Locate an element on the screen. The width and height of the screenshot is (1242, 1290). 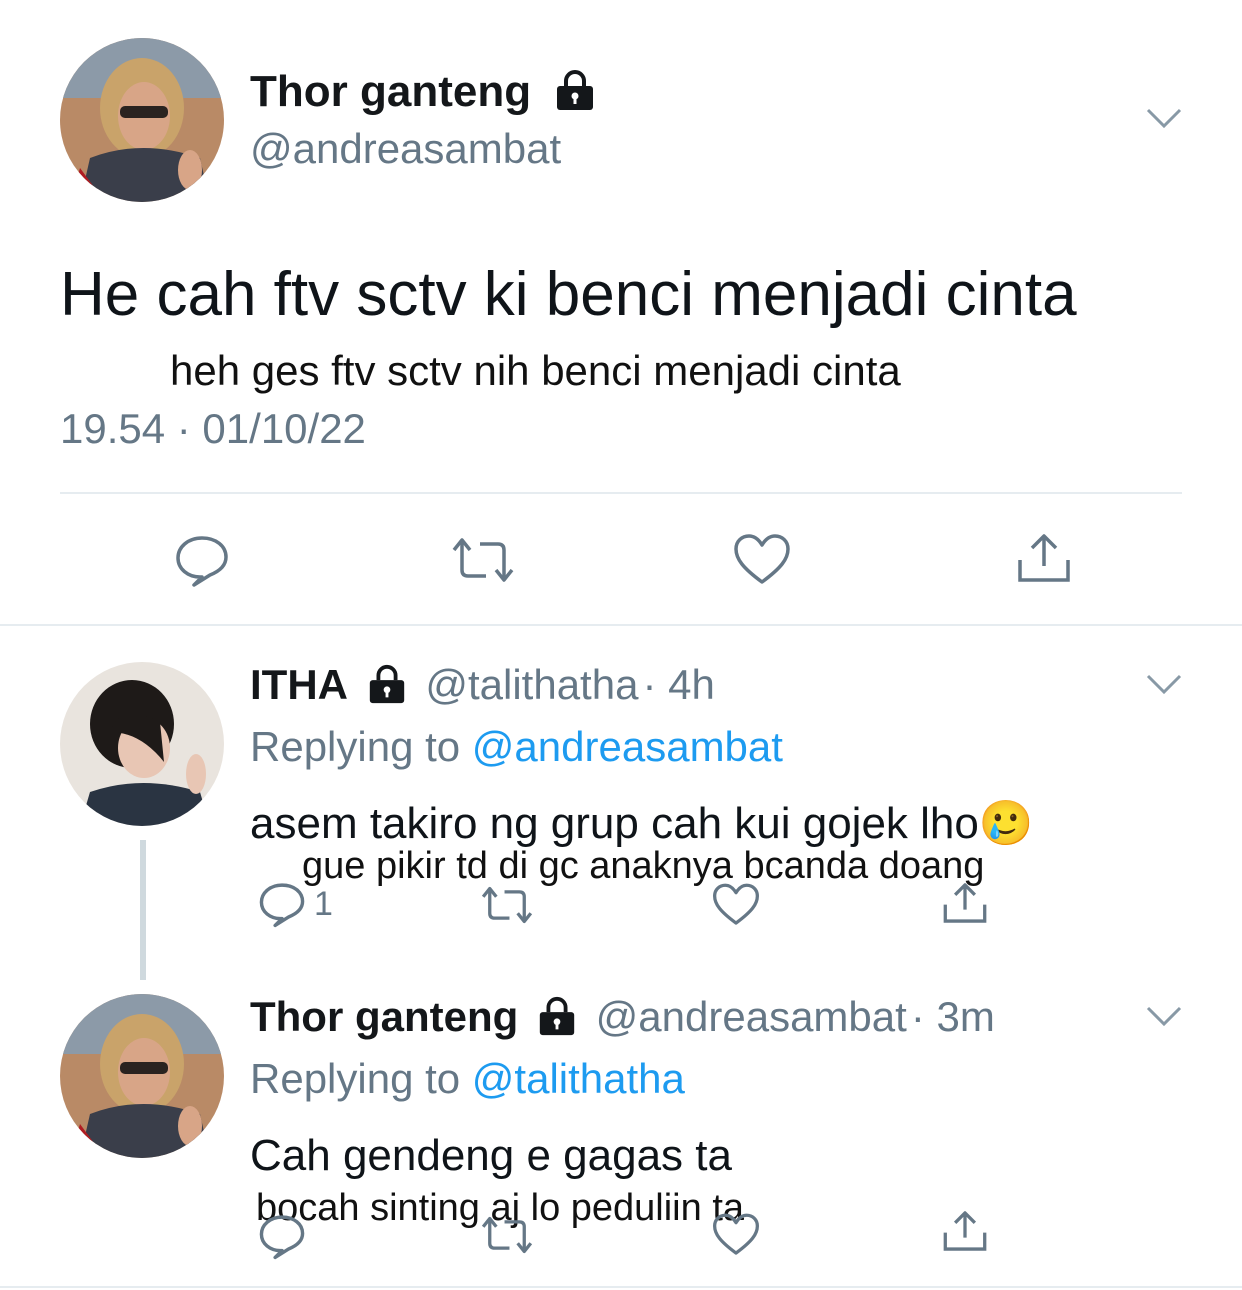
author-handle: @talithatha is located at coordinates (531, 684).